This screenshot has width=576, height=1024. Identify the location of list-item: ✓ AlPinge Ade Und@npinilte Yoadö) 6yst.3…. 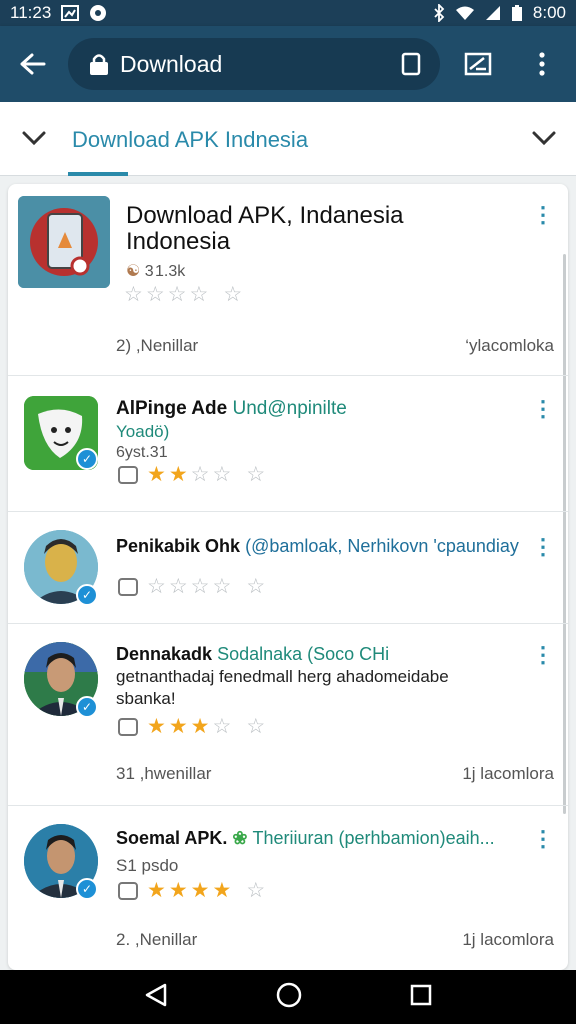
(288, 444).